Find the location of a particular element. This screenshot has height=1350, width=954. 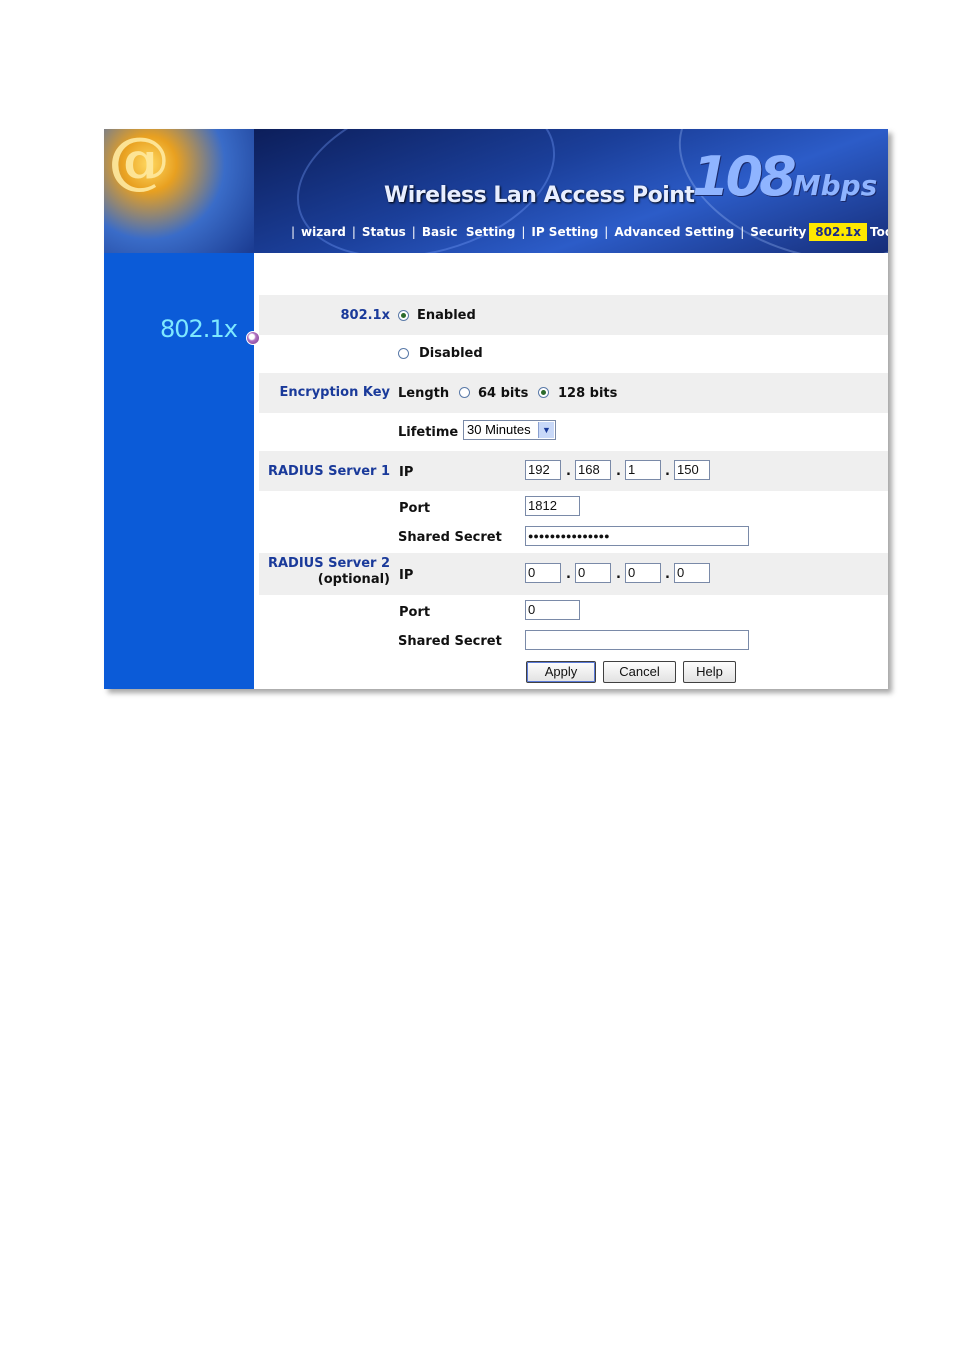

row-lifetime: Lifetime 30 Minutes ▼ is located at coordinates (573, 432).